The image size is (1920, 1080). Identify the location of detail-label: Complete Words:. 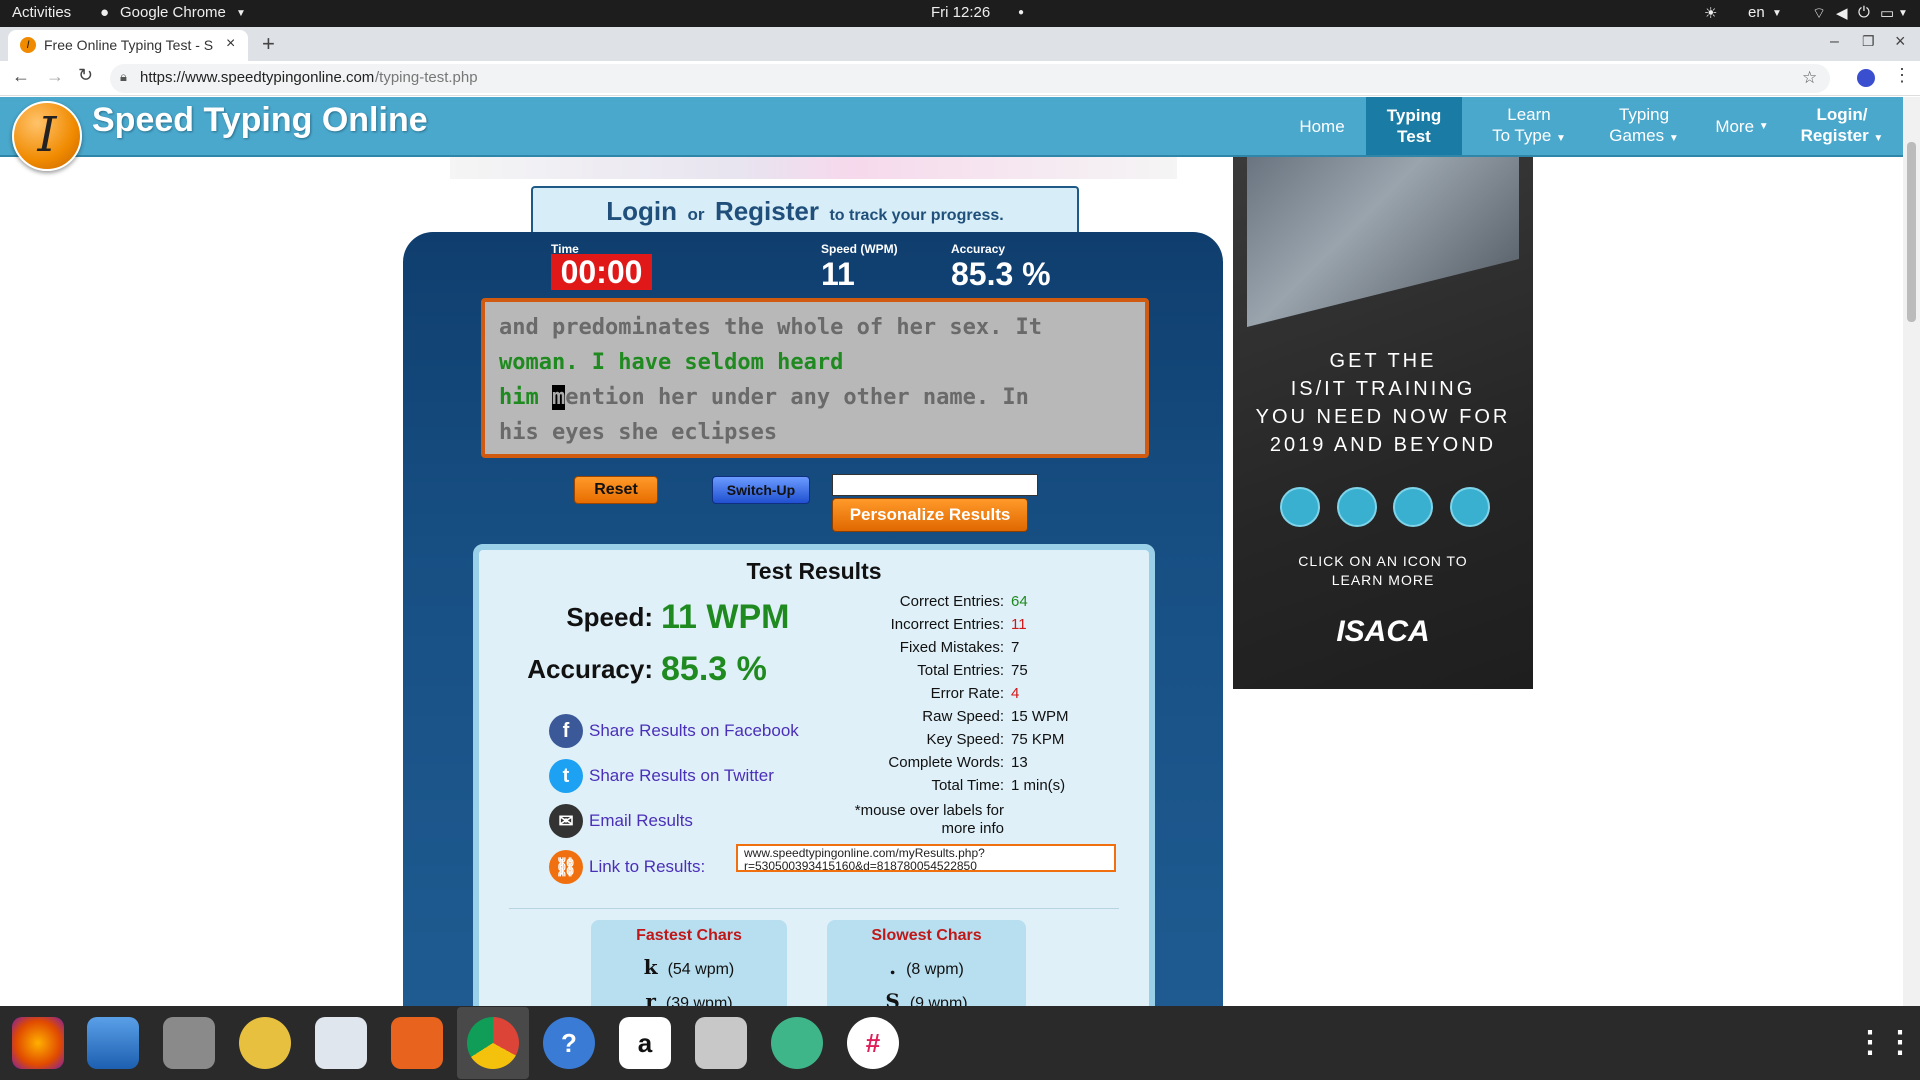
(946, 762).